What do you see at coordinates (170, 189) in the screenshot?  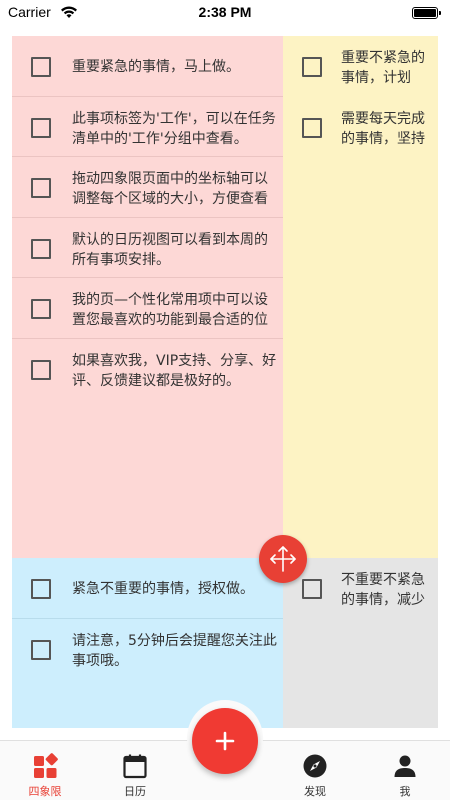 I see `task-text: 拖动四象限页面中的坐标轴可以调整每个区域的大小，方便查看` at bounding box center [170, 189].